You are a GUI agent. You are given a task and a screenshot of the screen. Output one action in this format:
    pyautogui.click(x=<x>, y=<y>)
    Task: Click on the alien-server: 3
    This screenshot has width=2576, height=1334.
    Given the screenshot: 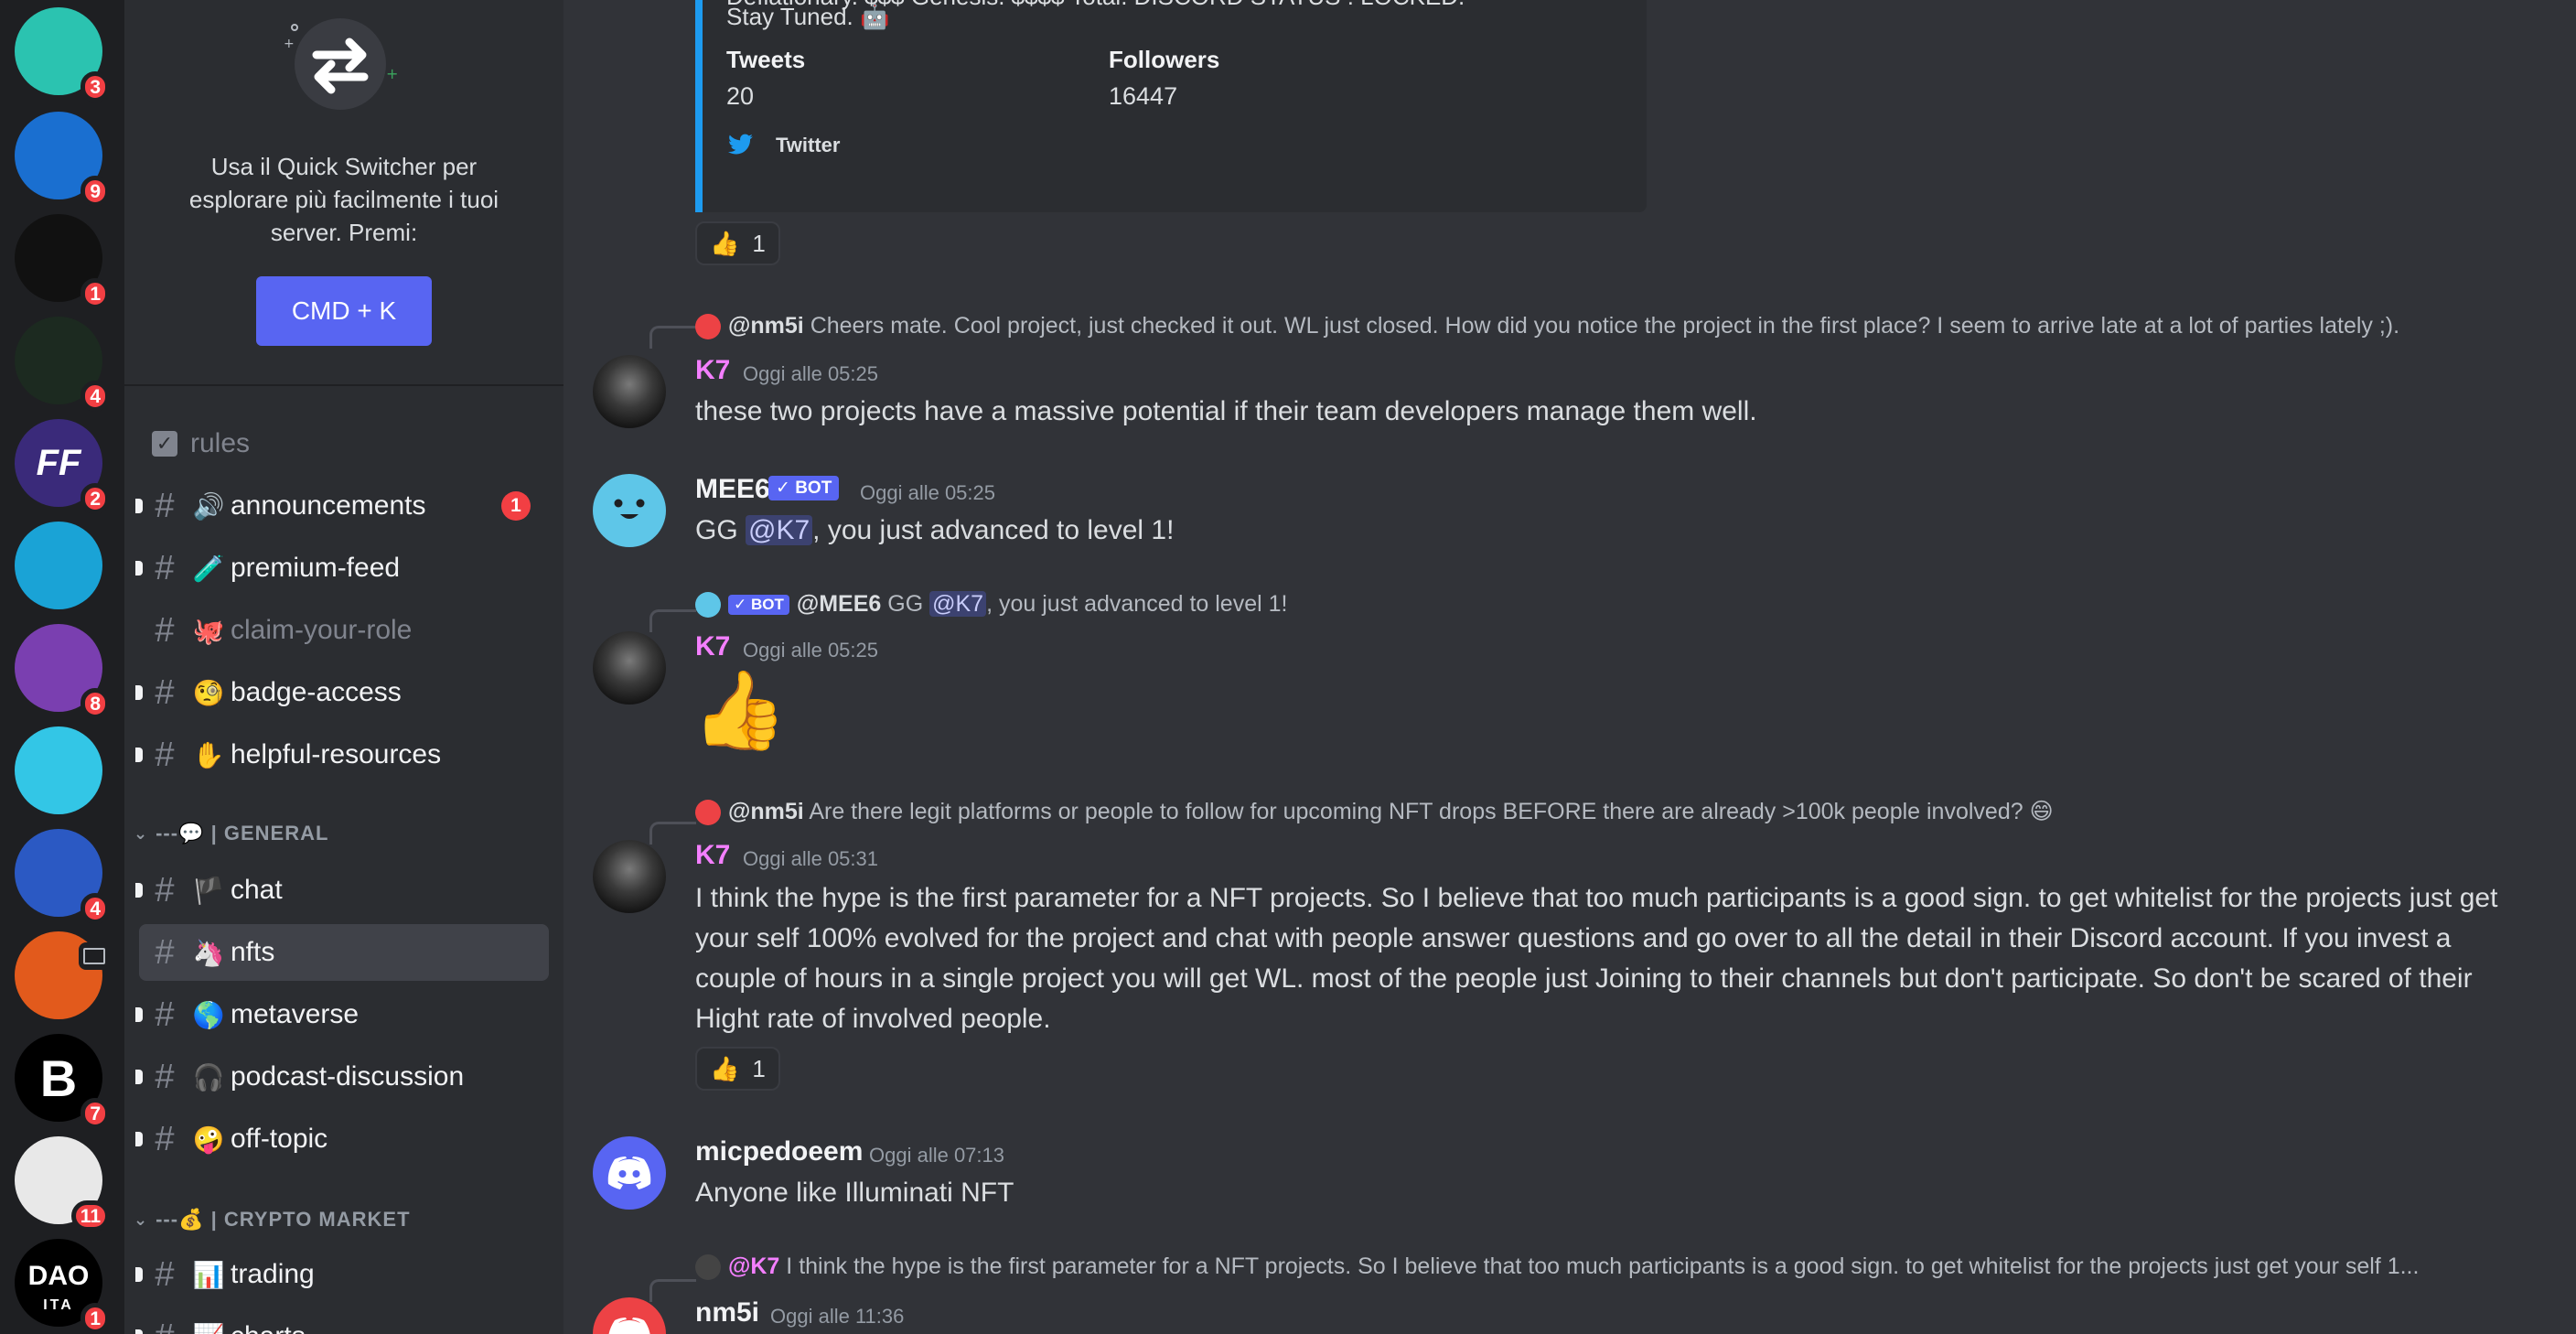 What is the action you would take?
    pyautogui.click(x=62, y=55)
    